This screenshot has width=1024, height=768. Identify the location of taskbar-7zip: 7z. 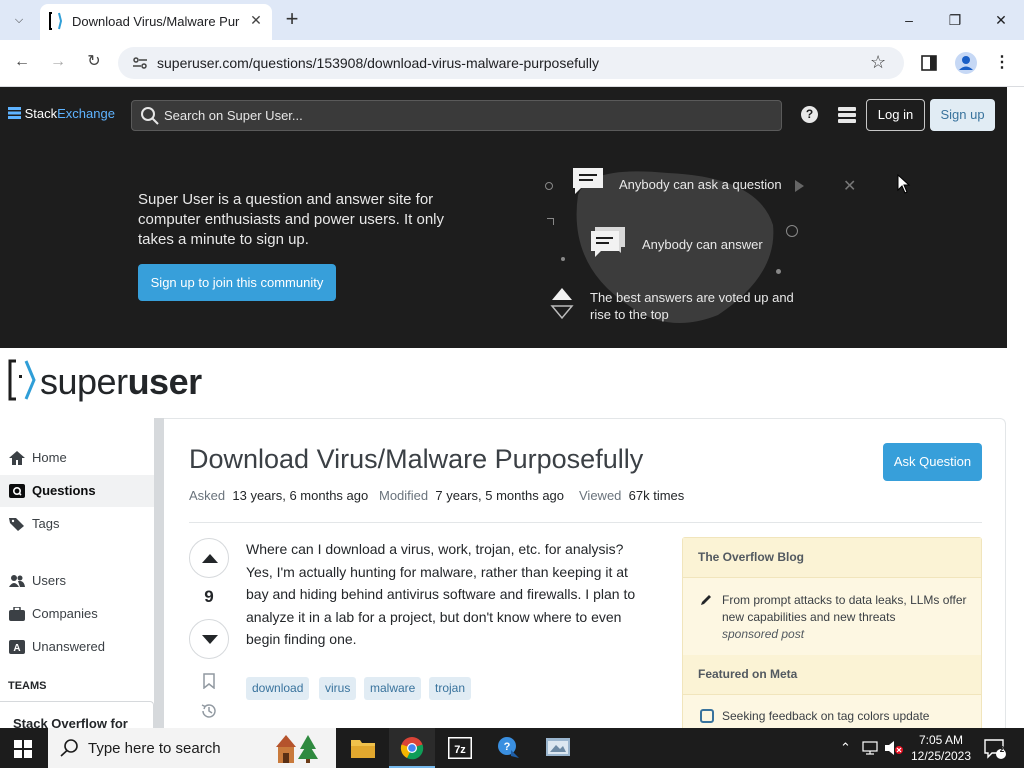
(460, 748).